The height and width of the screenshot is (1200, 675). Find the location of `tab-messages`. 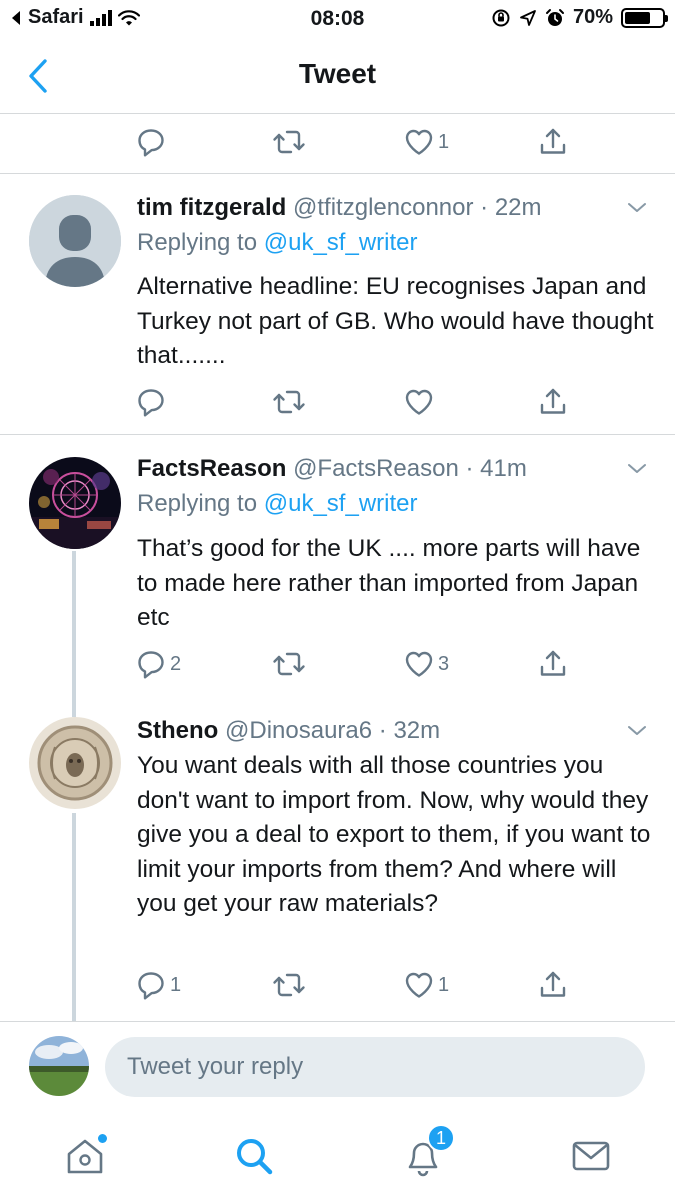

tab-messages is located at coordinates (591, 1156).